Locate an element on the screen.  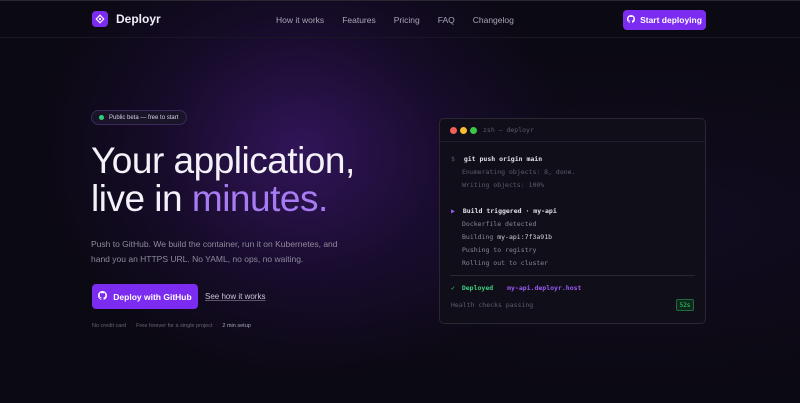
brand-name: Deployr is located at coordinates (138, 19).